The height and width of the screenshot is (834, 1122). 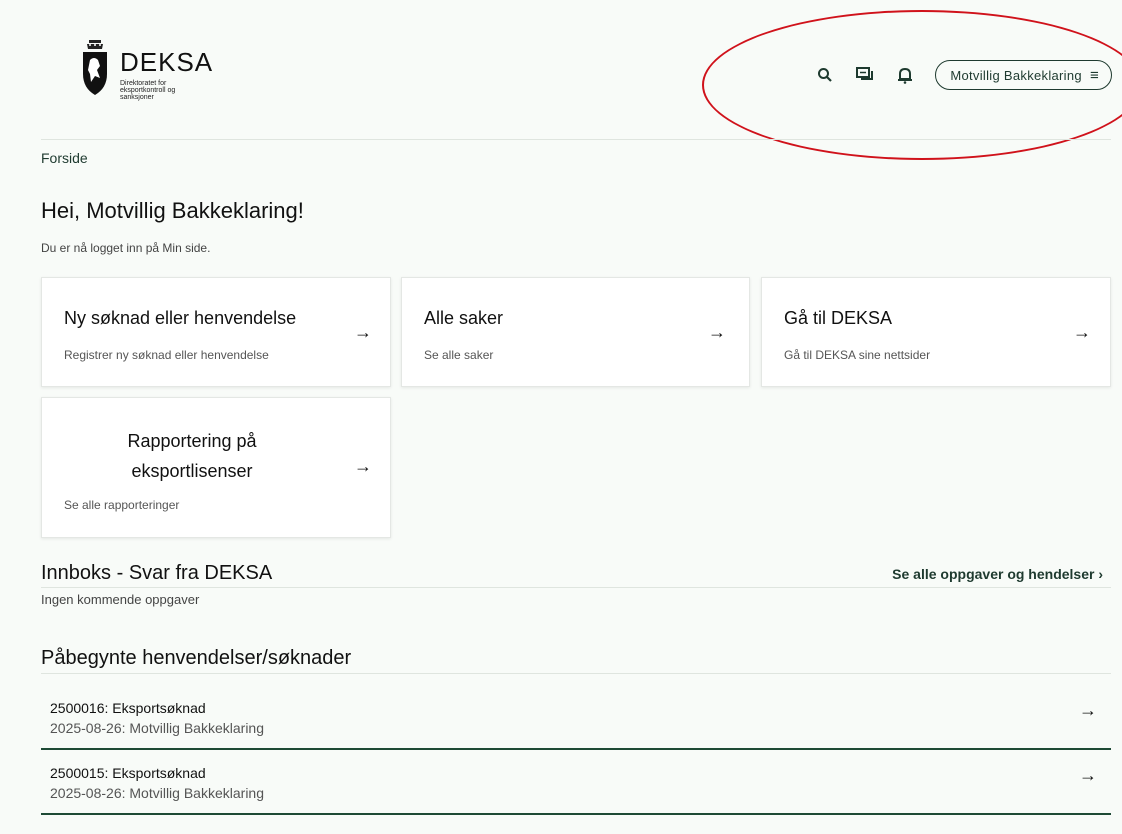 I want to click on breadcrumb: Forside, so click(x=64, y=158).